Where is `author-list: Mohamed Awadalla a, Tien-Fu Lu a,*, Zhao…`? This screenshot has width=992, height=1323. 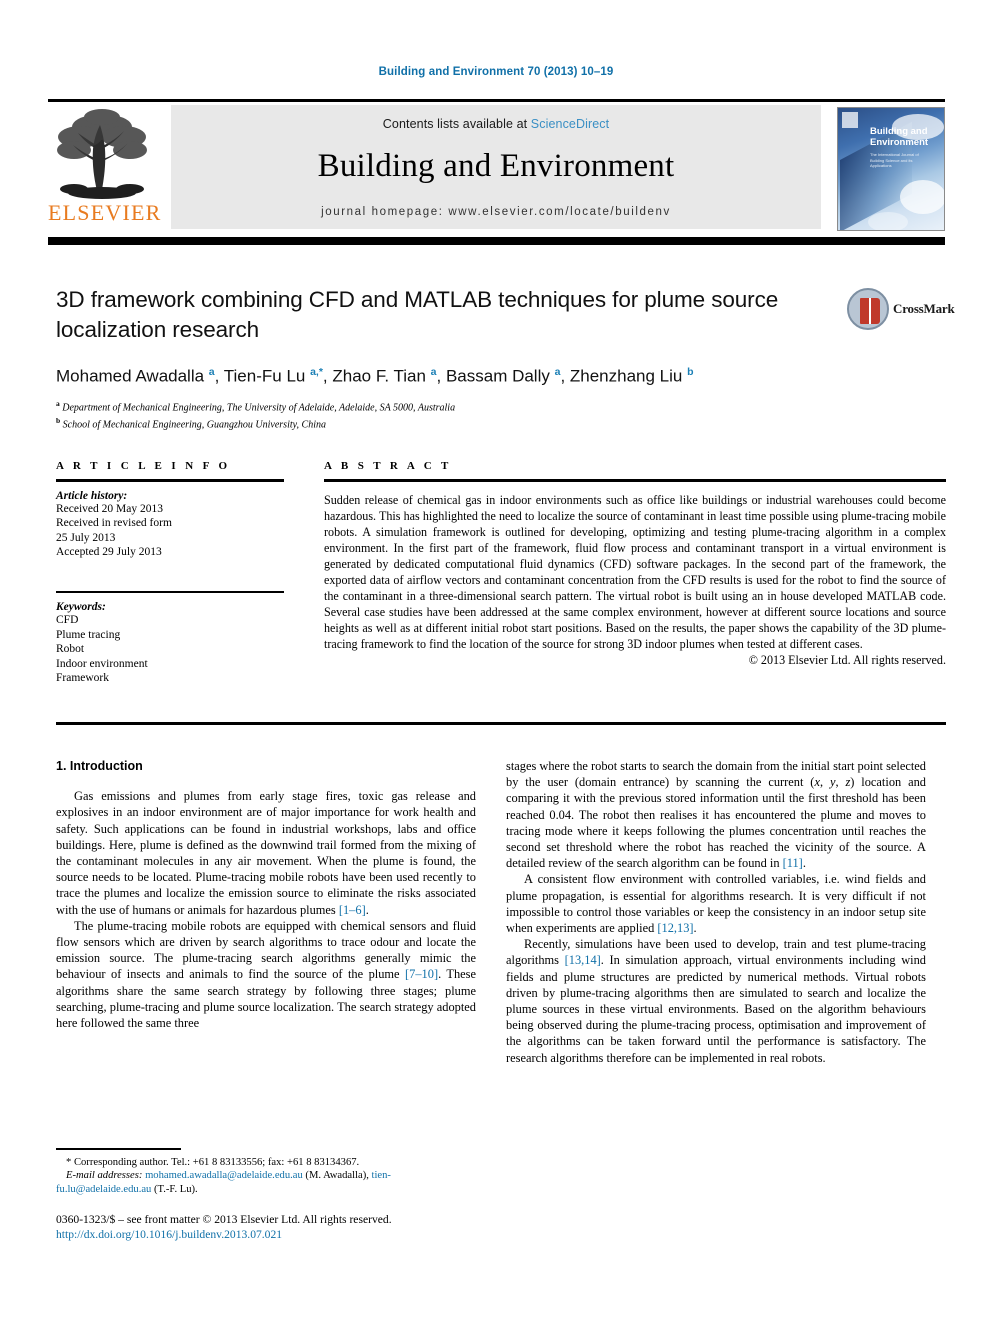
author-list: Mohamed Awadalla a, Tien-Fu Lu a,*, Zhao… is located at coordinates (375, 376).